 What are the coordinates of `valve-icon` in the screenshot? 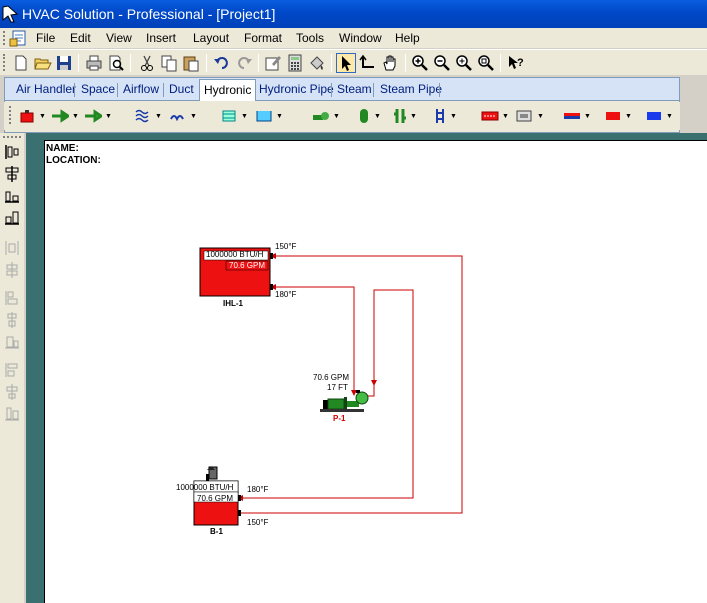 It's located at (440, 116).